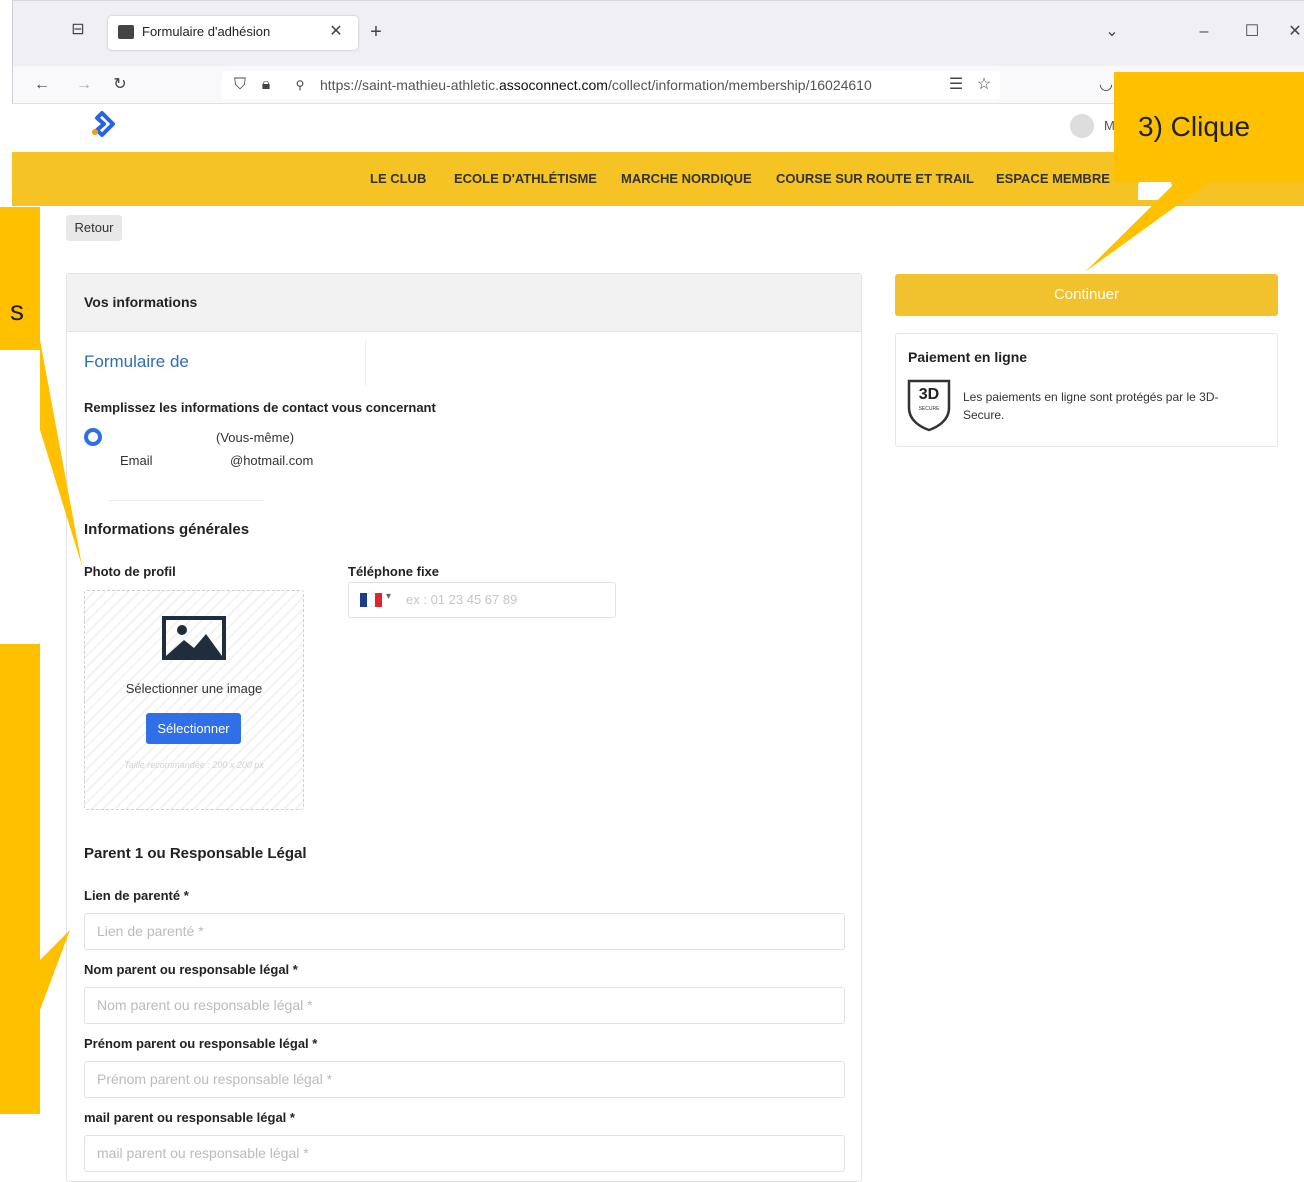 This screenshot has width=1304, height=1182. Describe the element at coordinates (20, 278) in the screenshot. I see `callout-left-top: s` at that location.